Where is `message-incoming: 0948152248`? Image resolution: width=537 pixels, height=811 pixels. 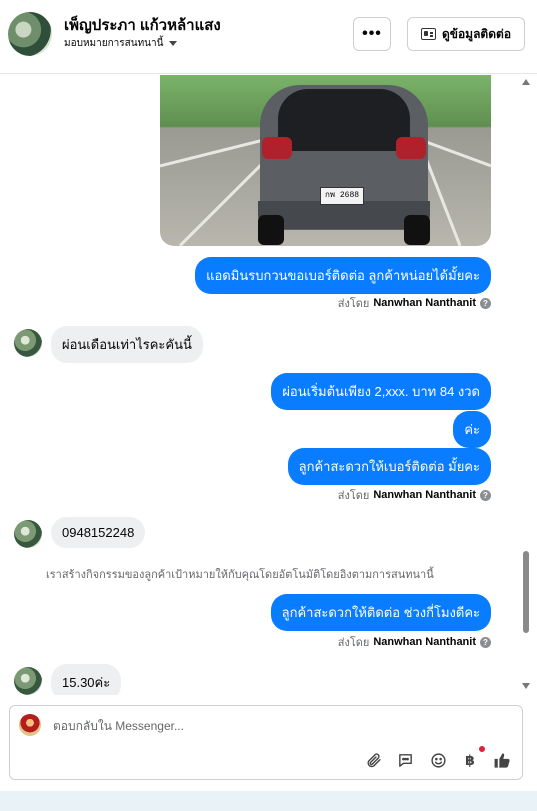
message-incoming: 0948152248 is located at coordinates (98, 532).